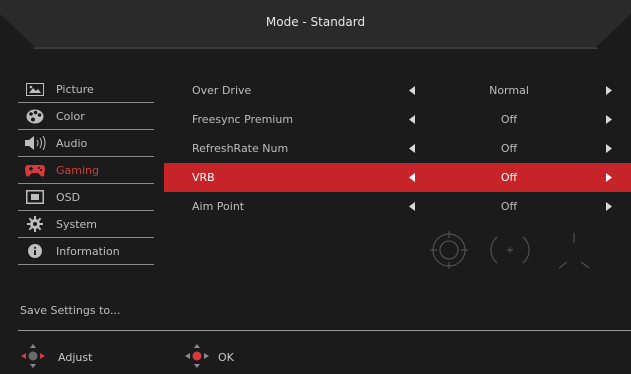 This screenshot has height=374, width=631. What do you see at coordinates (197, 357) in the screenshot?
I see `joystick-ok-icon` at bounding box center [197, 357].